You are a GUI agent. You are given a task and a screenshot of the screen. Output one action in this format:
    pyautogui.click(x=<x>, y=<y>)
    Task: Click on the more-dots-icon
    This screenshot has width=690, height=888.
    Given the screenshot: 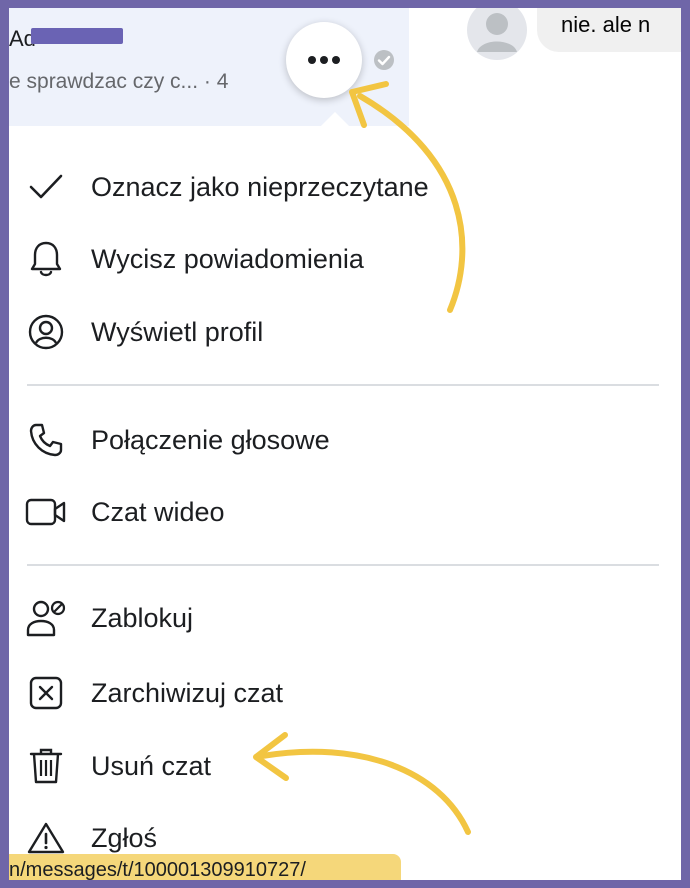 What is the action you would take?
    pyautogui.click(x=324, y=60)
    